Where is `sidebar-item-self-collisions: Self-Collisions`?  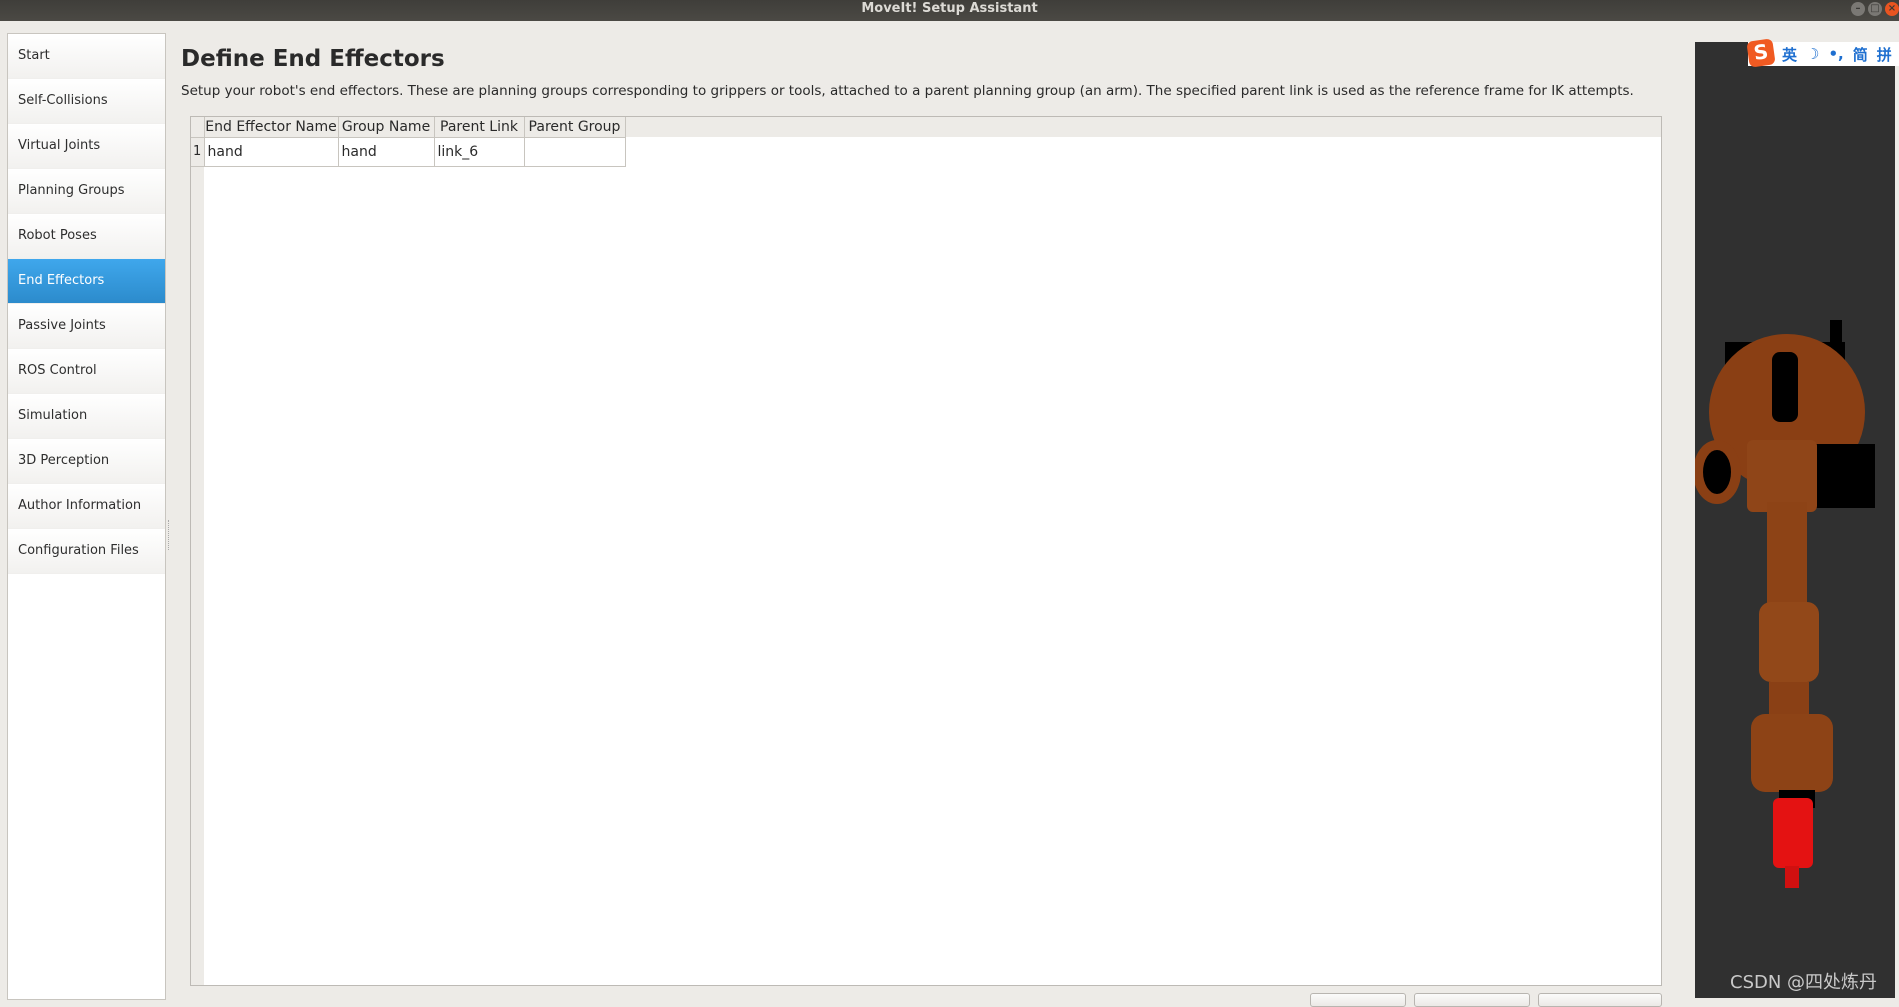 sidebar-item-self-collisions: Self-Collisions is located at coordinates (86, 101).